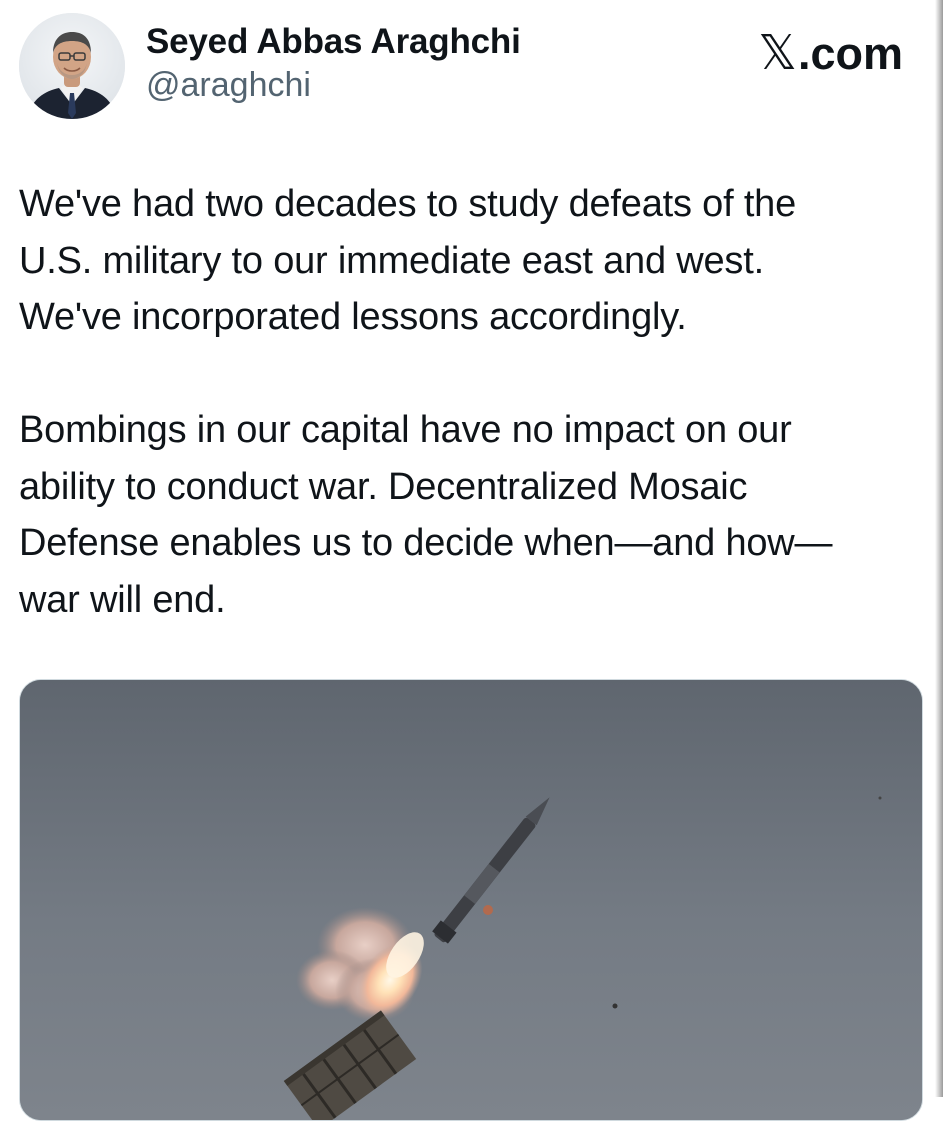 Image resolution: width=943 pixels, height=1121 pixels. What do you see at coordinates (333, 42) in the screenshot?
I see `author-display-name: Seyed Abbas Araghchi` at bounding box center [333, 42].